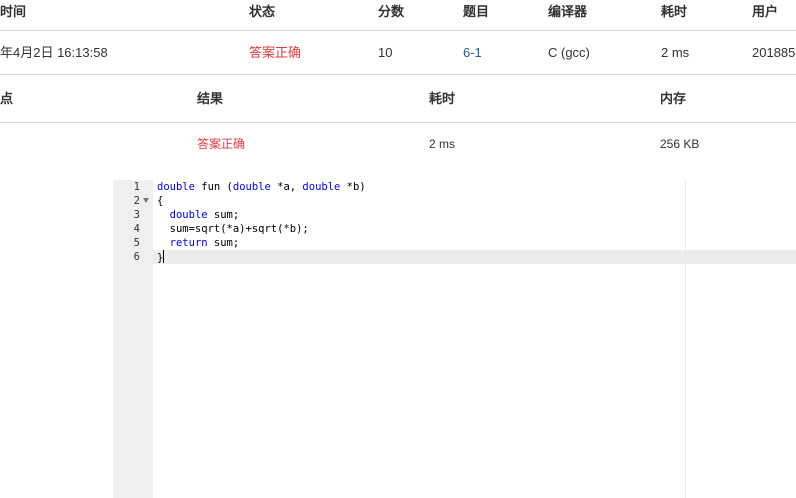 The height and width of the screenshot is (498, 796). I want to click on testcase-table-row: 答案正确 2 ms 256 KB, so click(398, 145).